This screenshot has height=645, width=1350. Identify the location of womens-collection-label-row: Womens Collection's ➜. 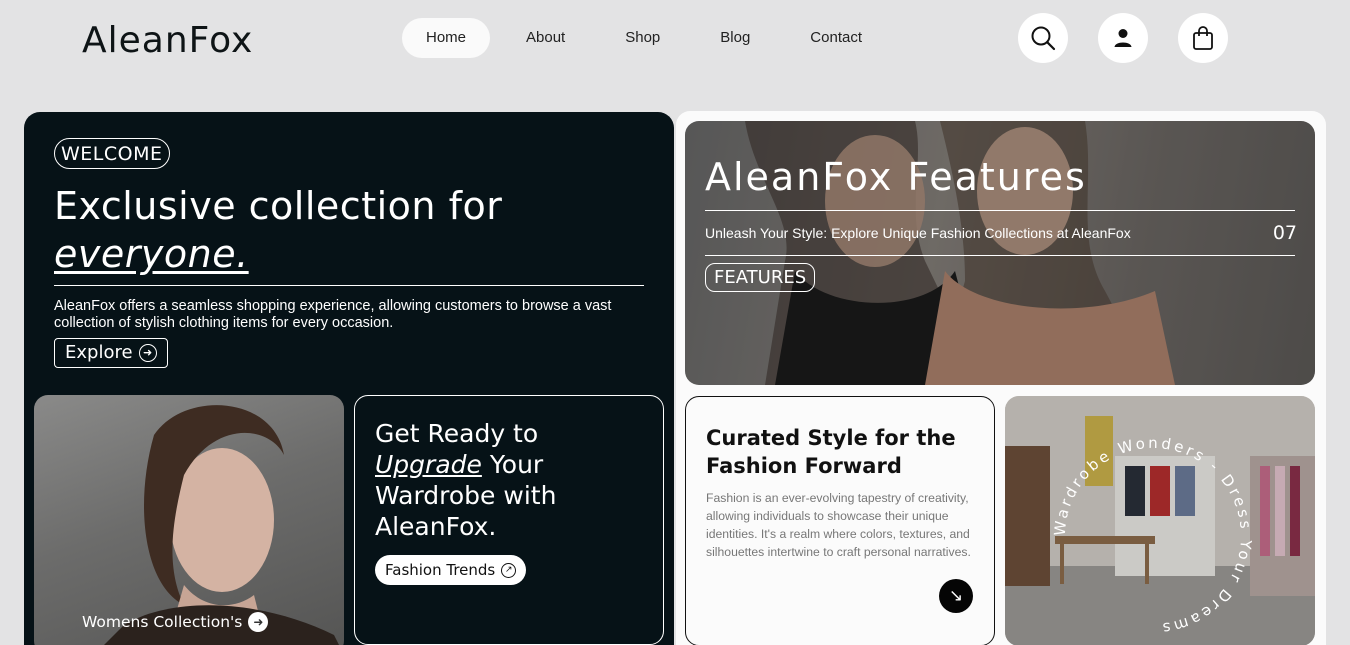
(175, 622).